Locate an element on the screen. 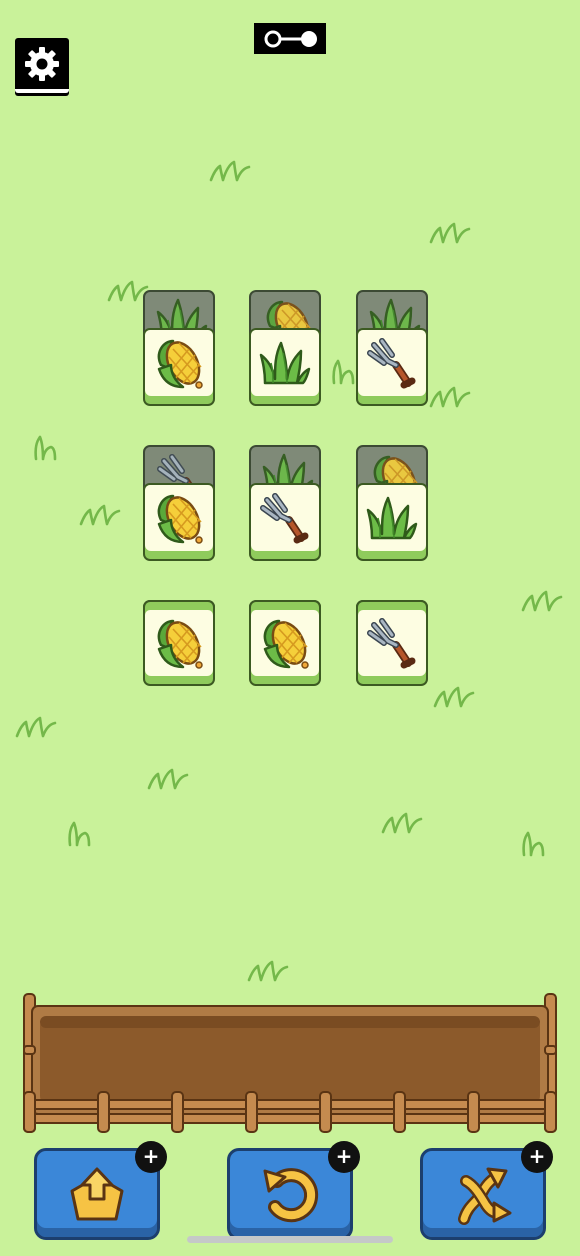  key-slider-icon is located at coordinates (290, 38).